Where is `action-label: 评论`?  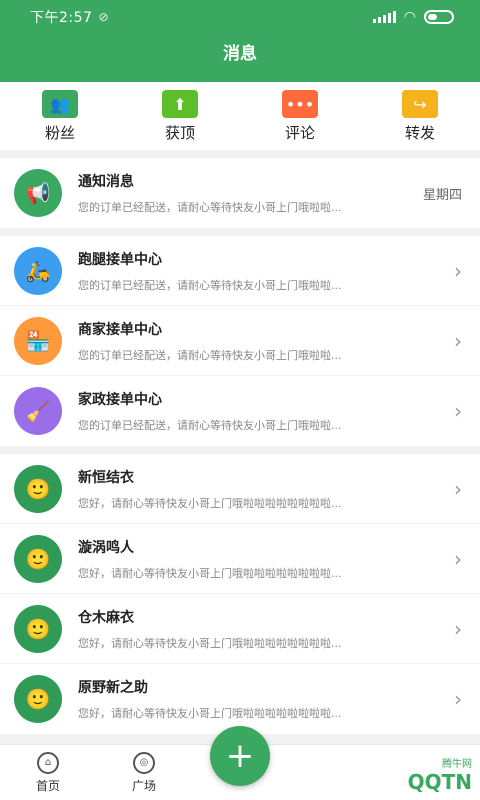
action-label: 评论 is located at coordinates (299, 133).